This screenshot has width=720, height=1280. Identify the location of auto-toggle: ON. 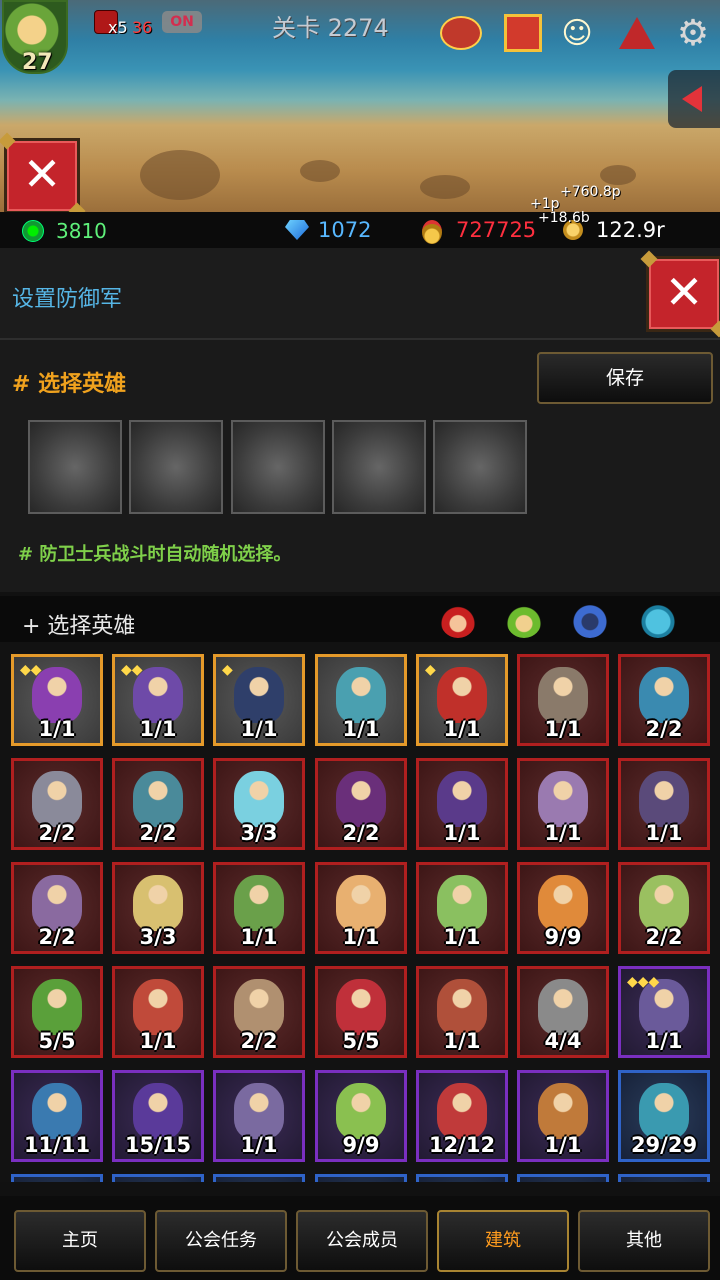
(182, 22).